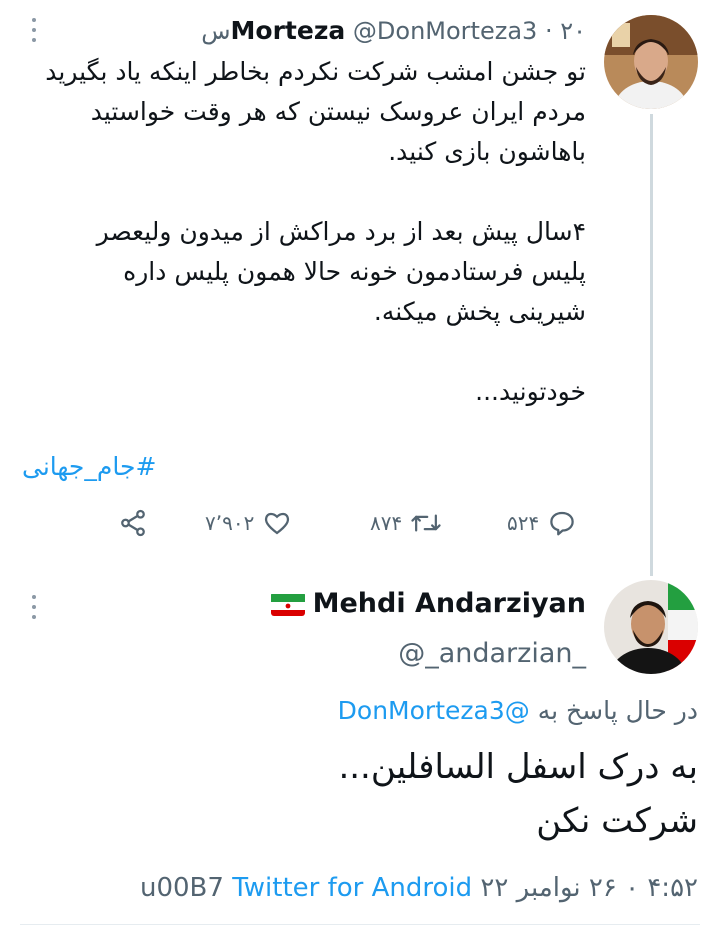 This screenshot has height=935, width=720. I want to click on divider, so click(360, 924).